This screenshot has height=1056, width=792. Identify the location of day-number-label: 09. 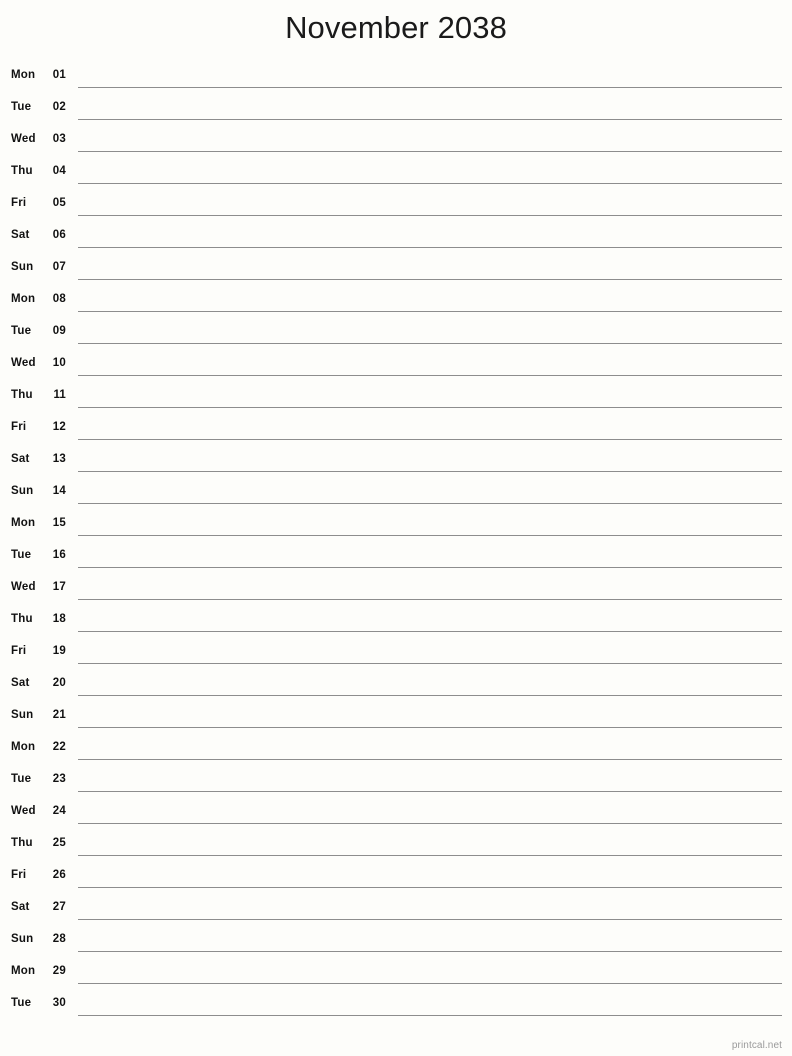
(59, 331).